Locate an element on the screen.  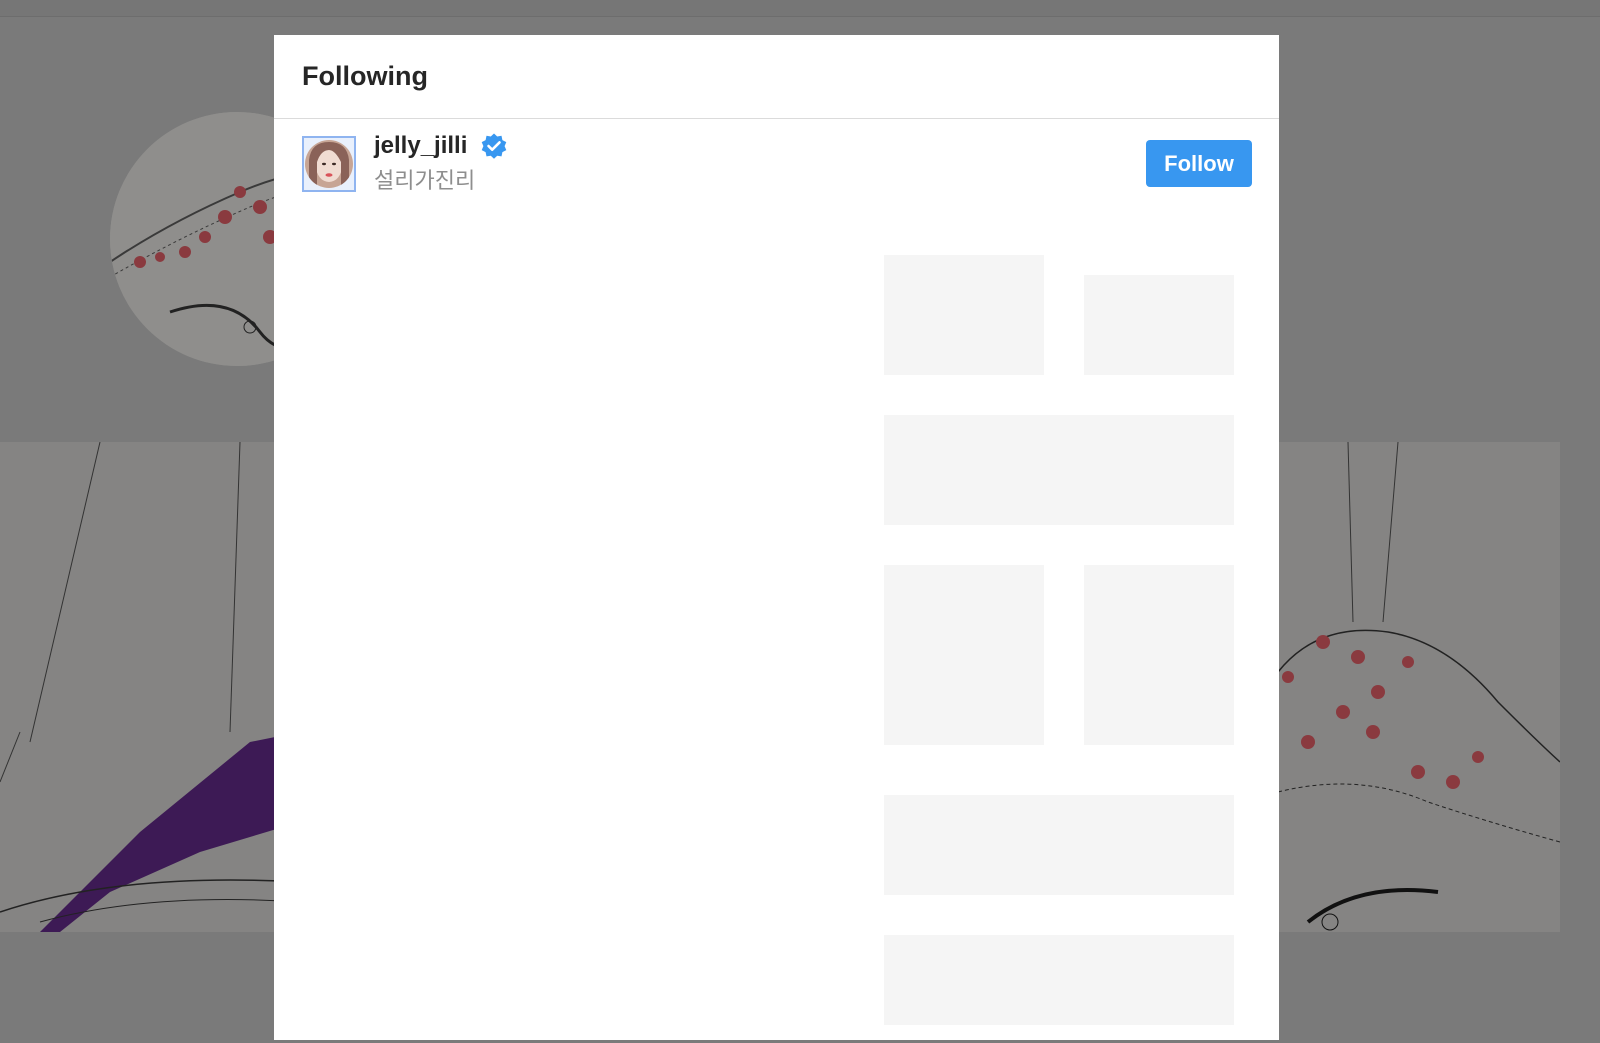
avatar is located at coordinates (329, 164).